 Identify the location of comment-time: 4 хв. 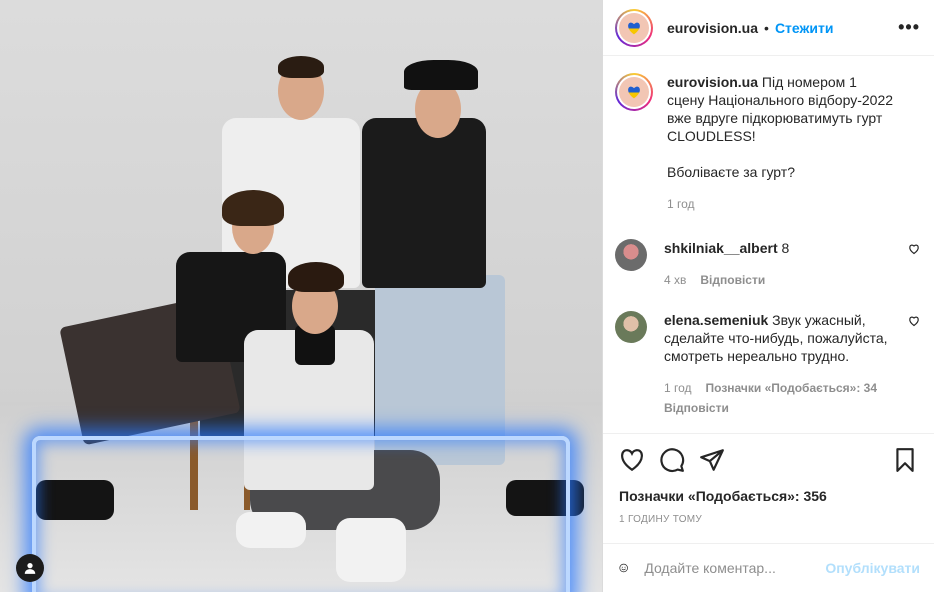
(675, 280).